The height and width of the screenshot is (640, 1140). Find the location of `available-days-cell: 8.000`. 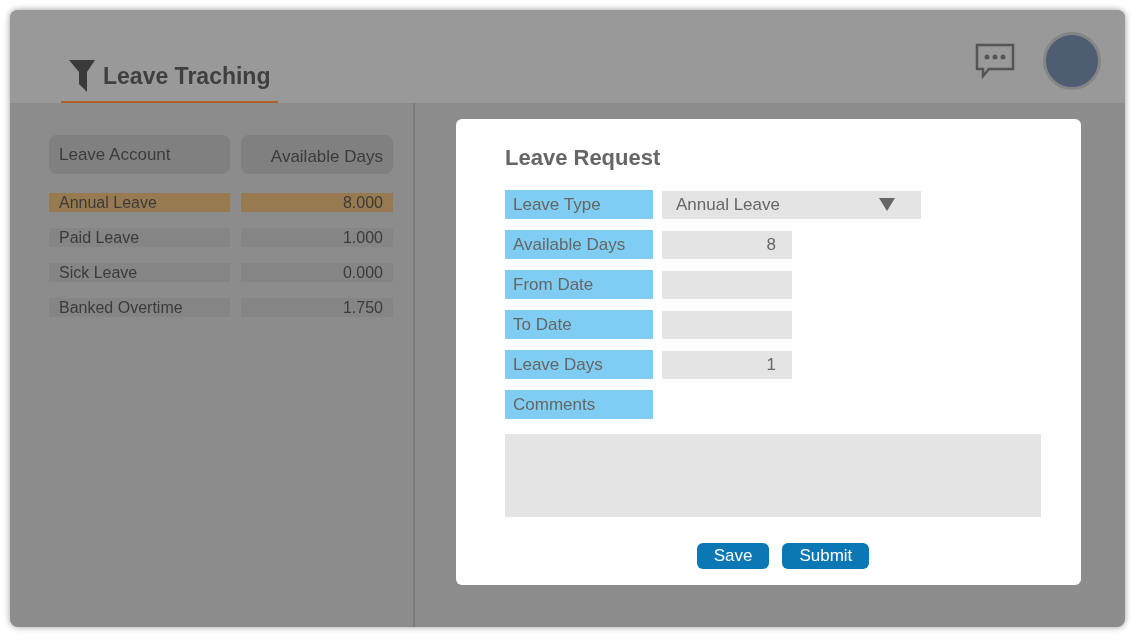

available-days-cell: 8.000 is located at coordinates (317, 202).